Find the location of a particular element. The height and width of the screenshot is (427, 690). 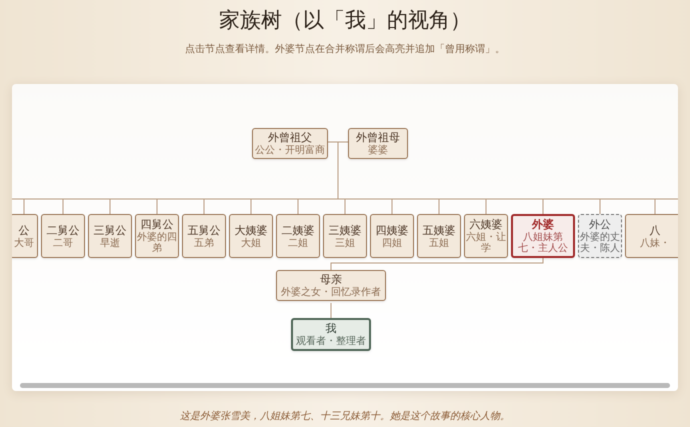

person-name: 我 is located at coordinates (331, 329).